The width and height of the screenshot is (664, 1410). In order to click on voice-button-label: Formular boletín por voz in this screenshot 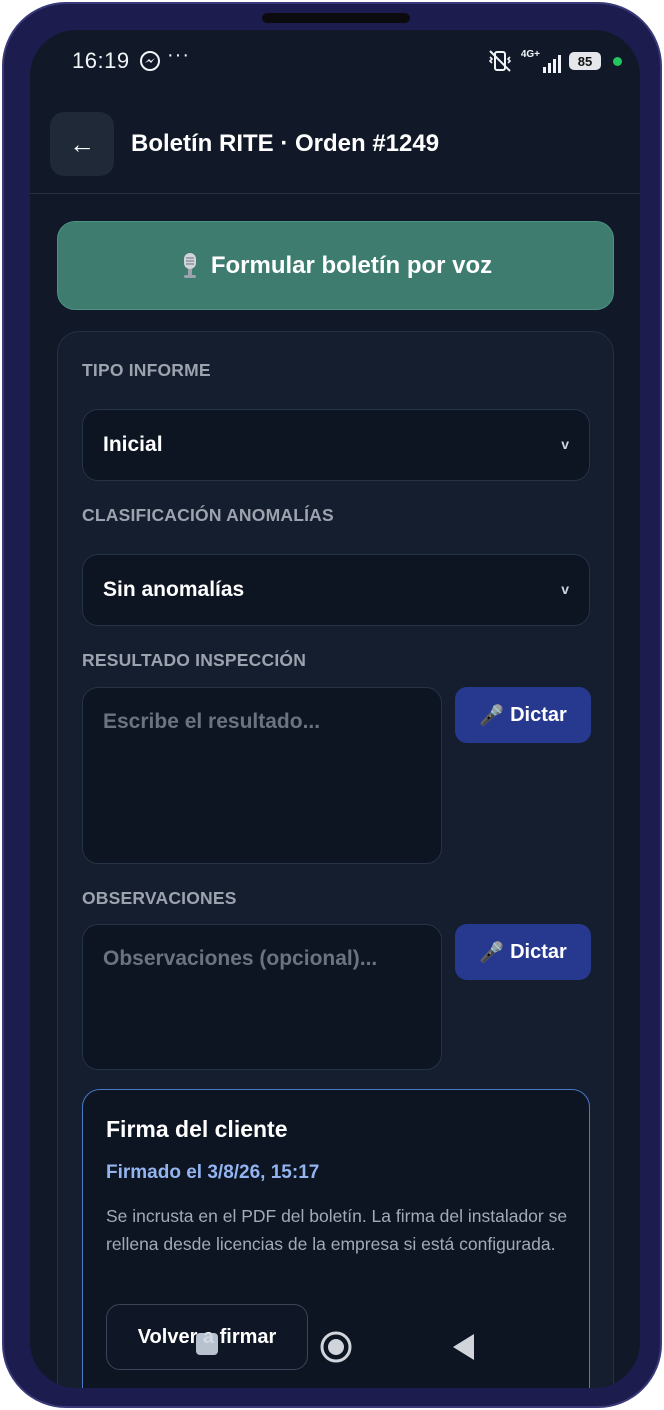, I will do `click(351, 265)`.